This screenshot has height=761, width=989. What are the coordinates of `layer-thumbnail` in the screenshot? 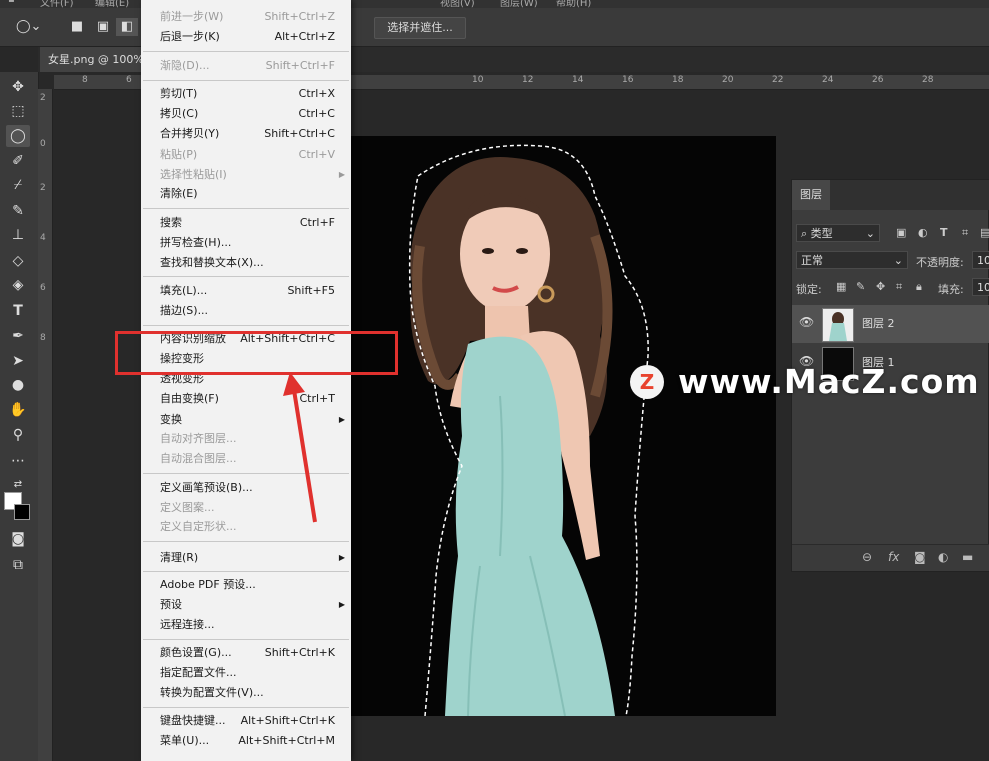 It's located at (838, 325).